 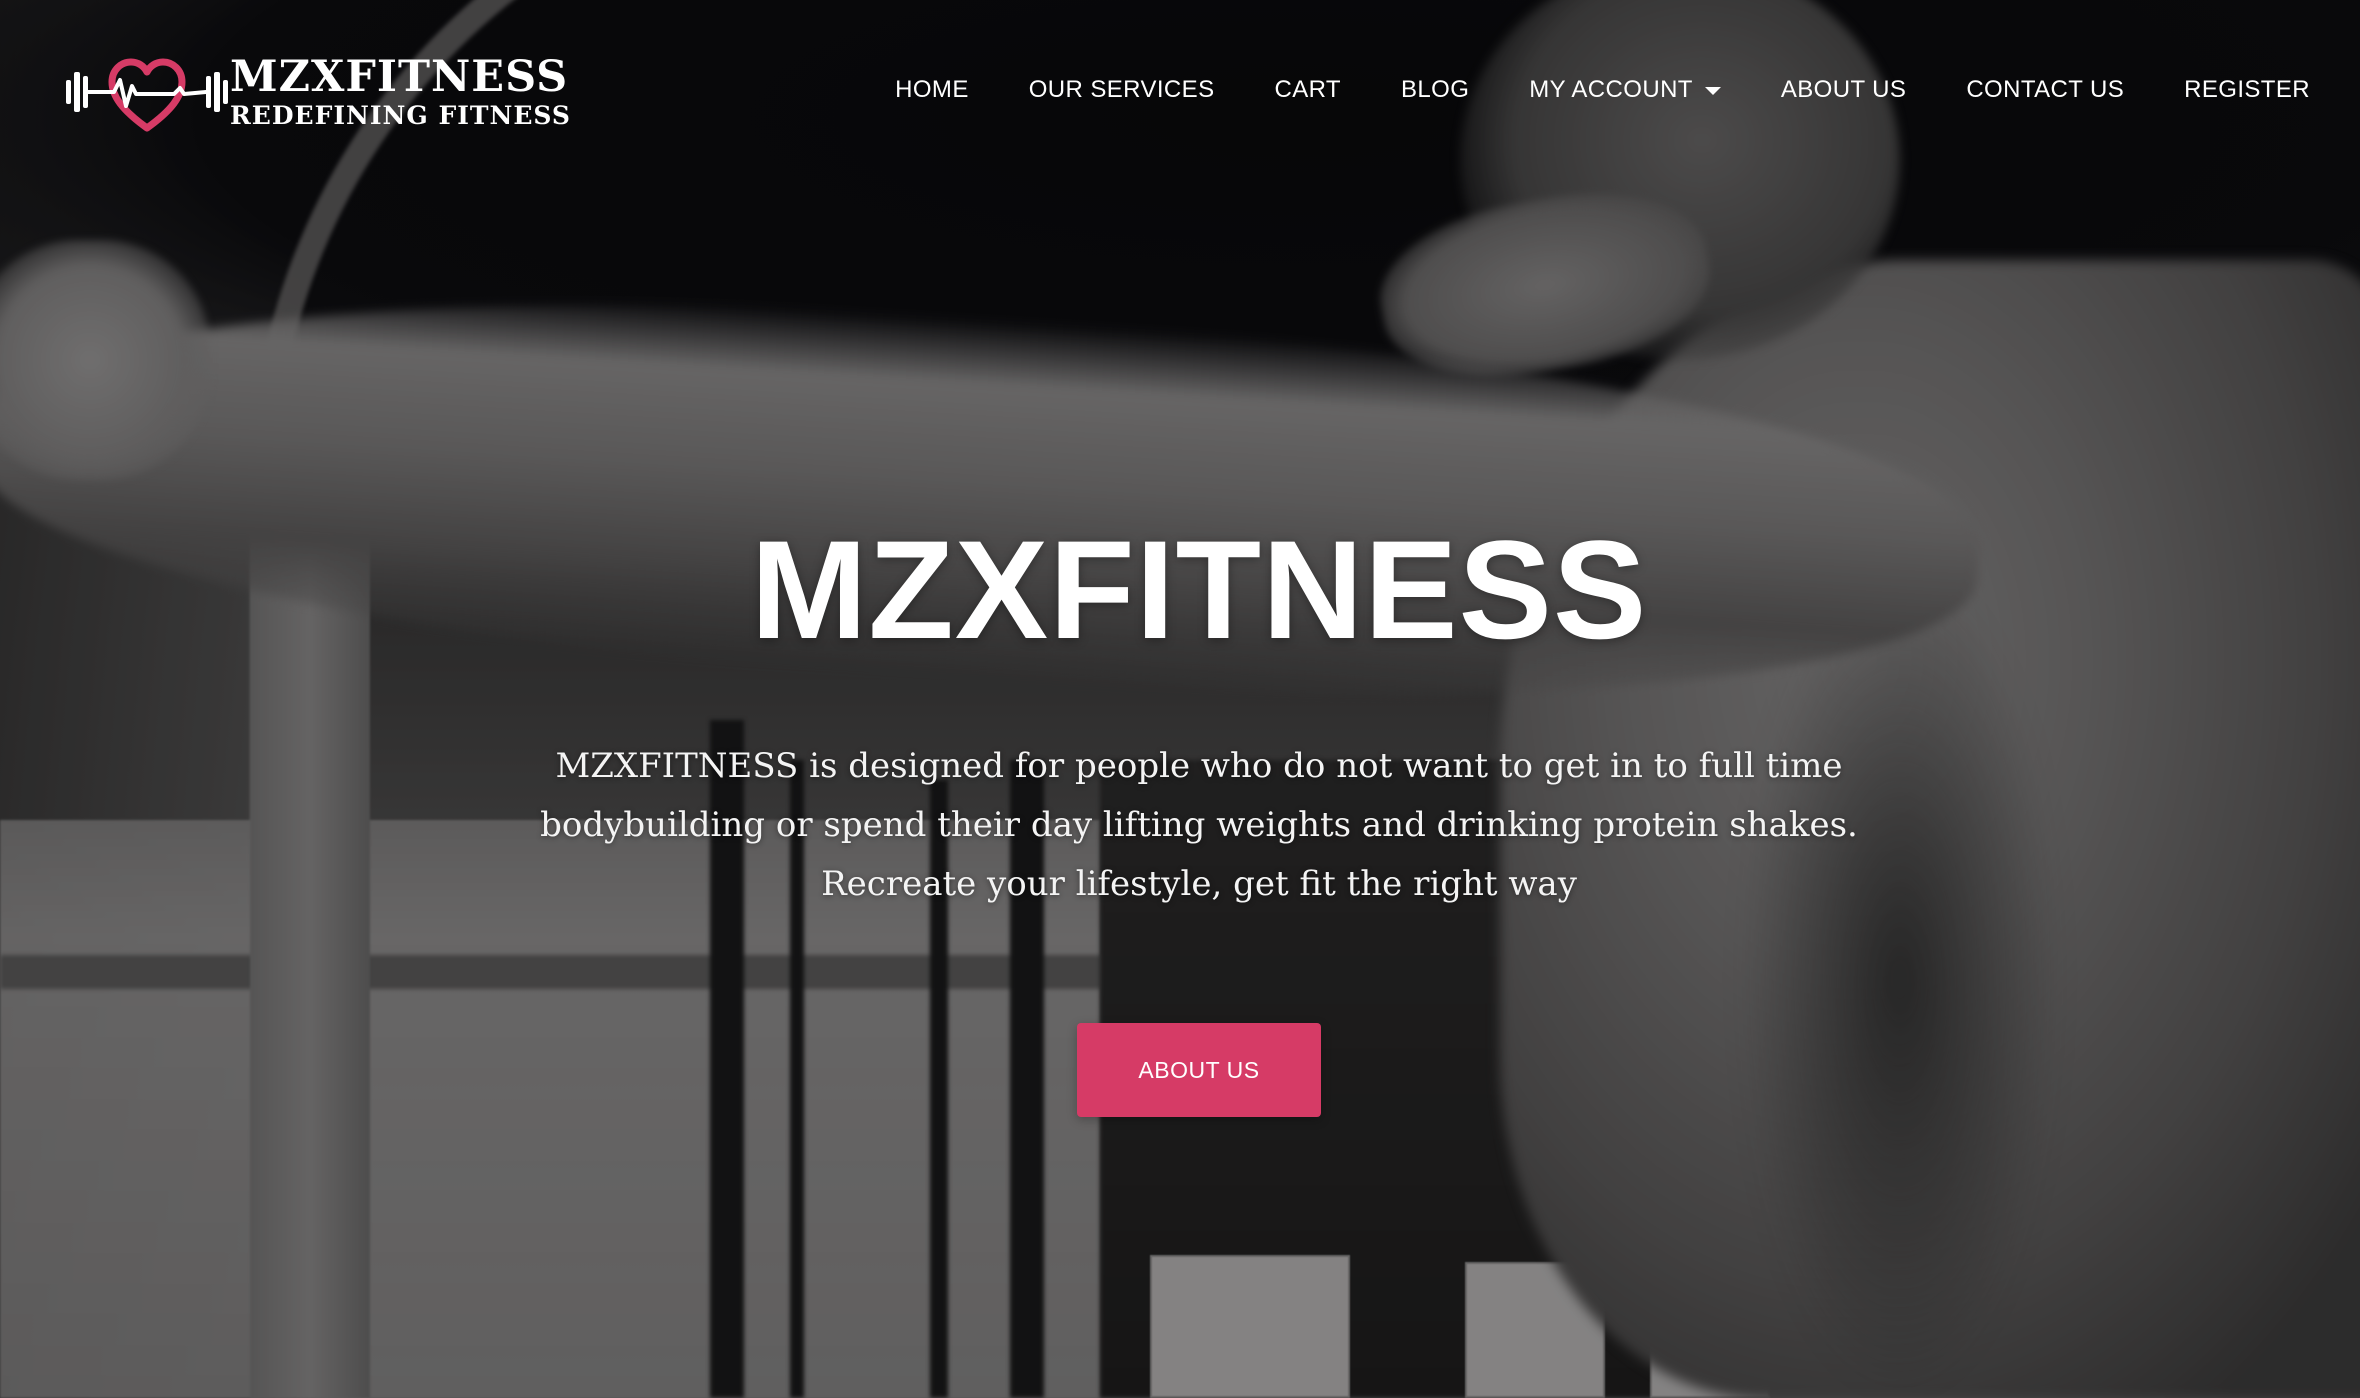 What do you see at coordinates (1712, 91) in the screenshot?
I see `chevron-down-icon` at bounding box center [1712, 91].